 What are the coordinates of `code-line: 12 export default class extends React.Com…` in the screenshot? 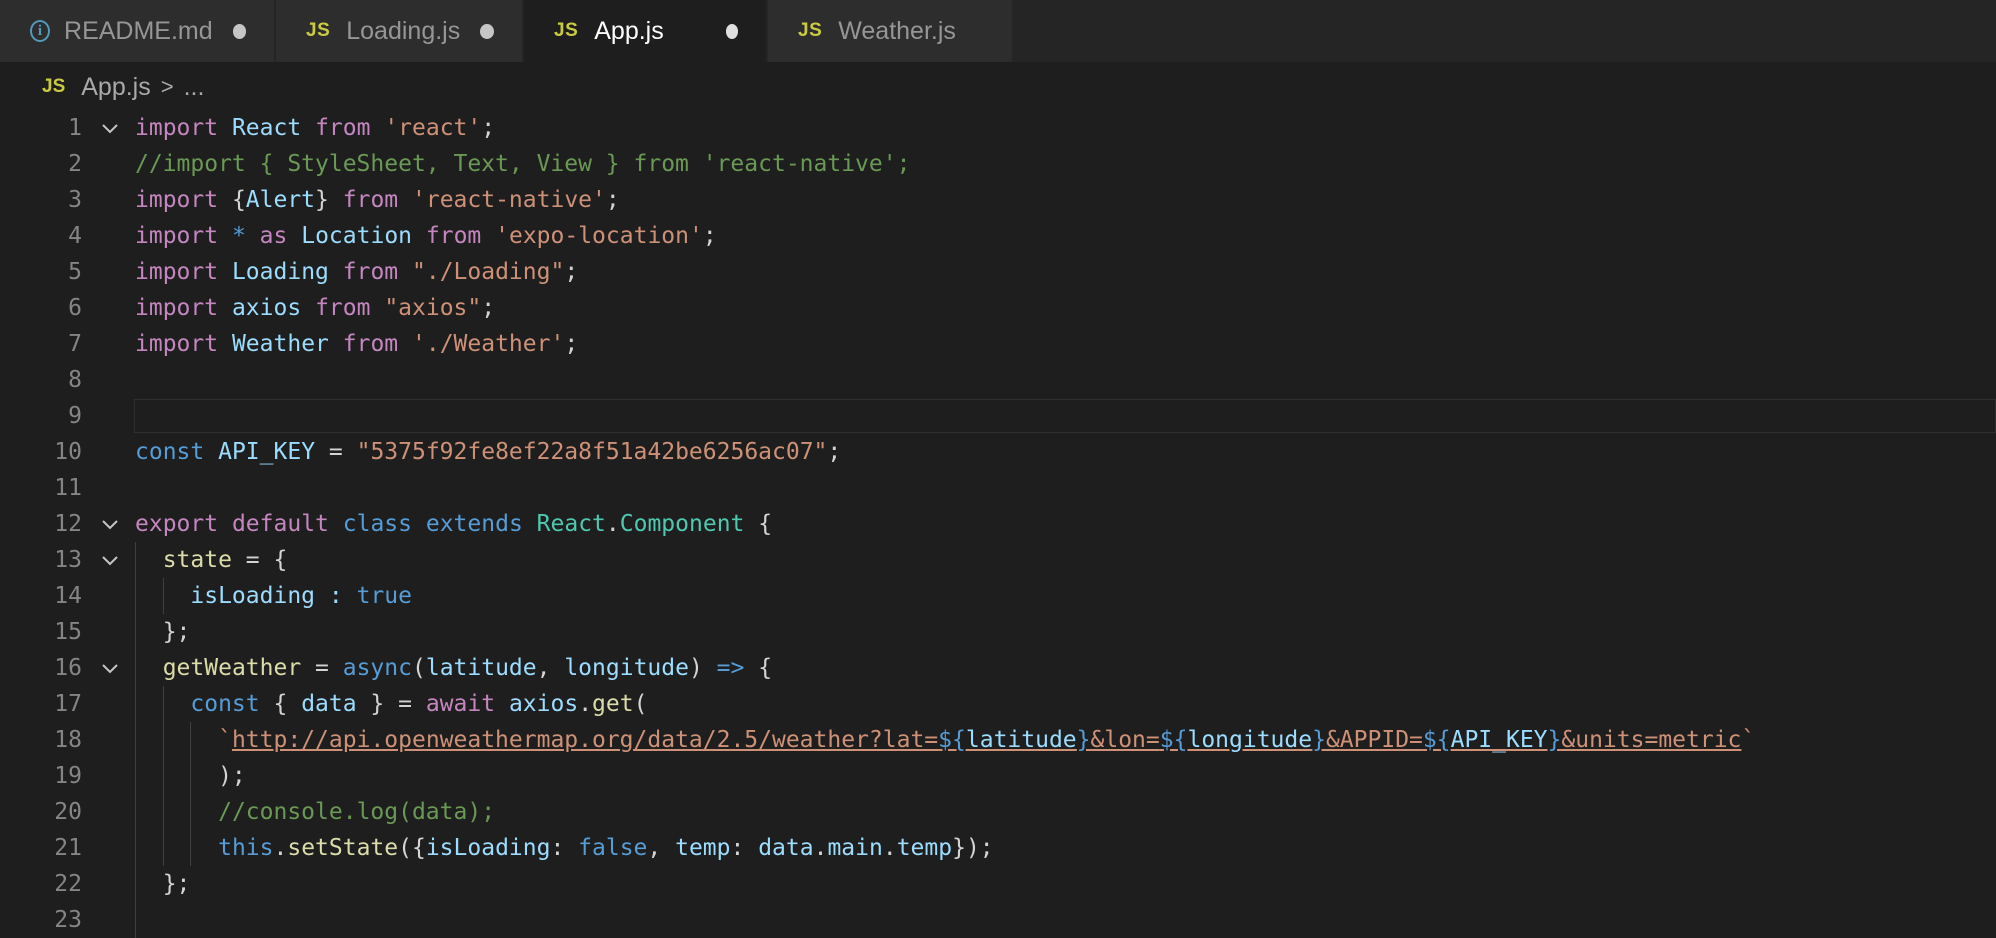 It's located at (998, 524).